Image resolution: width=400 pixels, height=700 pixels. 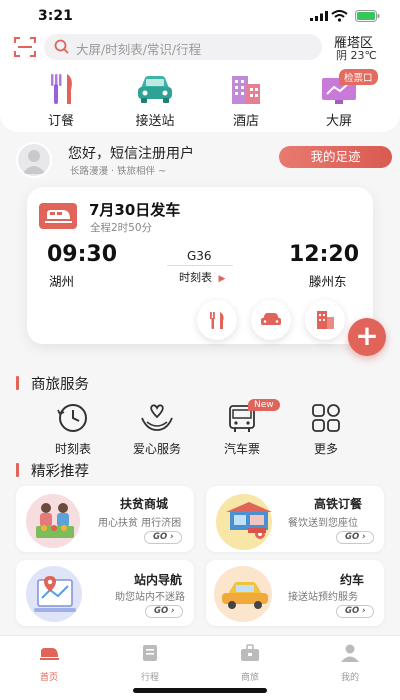 What do you see at coordinates (200, 15) in the screenshot?
I see `status-bar: 3:21` at bounding box center [200, 15].